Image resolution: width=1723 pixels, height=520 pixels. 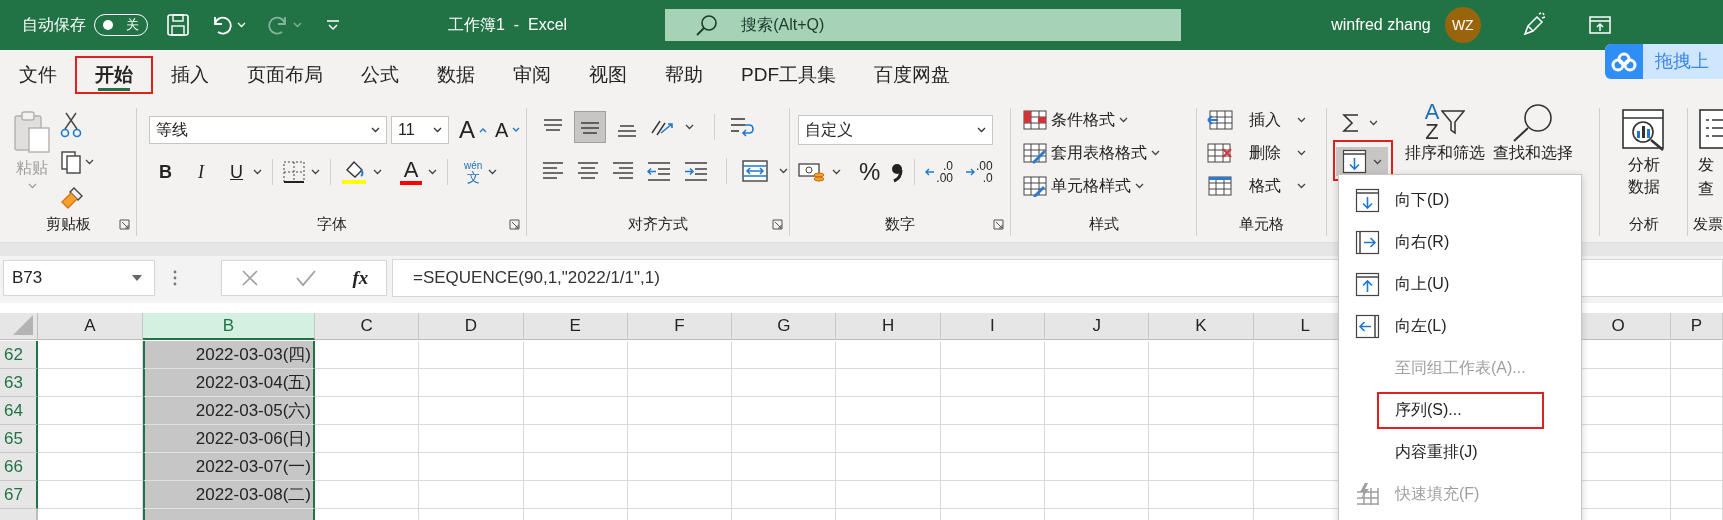 I want to click on invoice-button: 发 查, so click(x=1710, y=160).